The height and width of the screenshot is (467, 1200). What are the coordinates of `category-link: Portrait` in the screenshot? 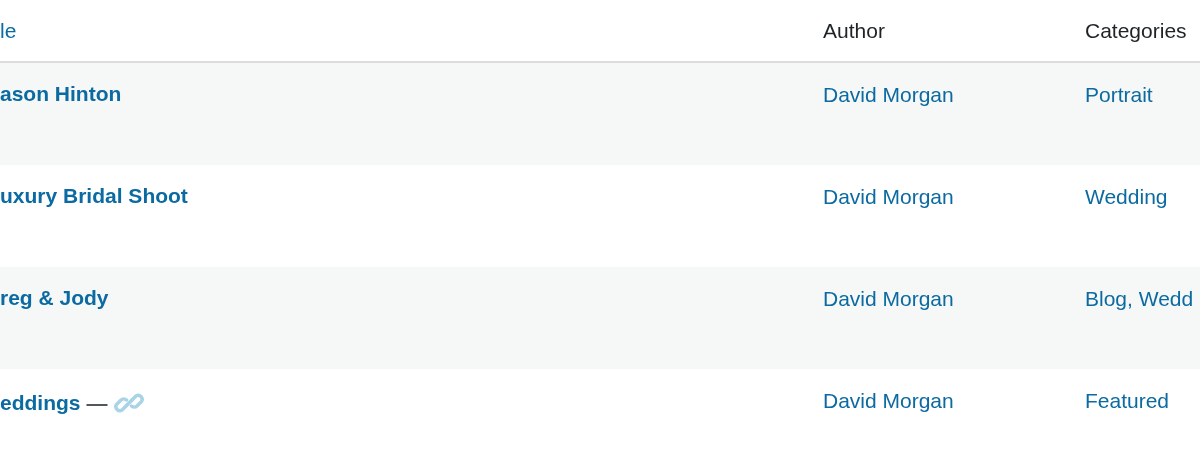 It's located at (1119, 85).